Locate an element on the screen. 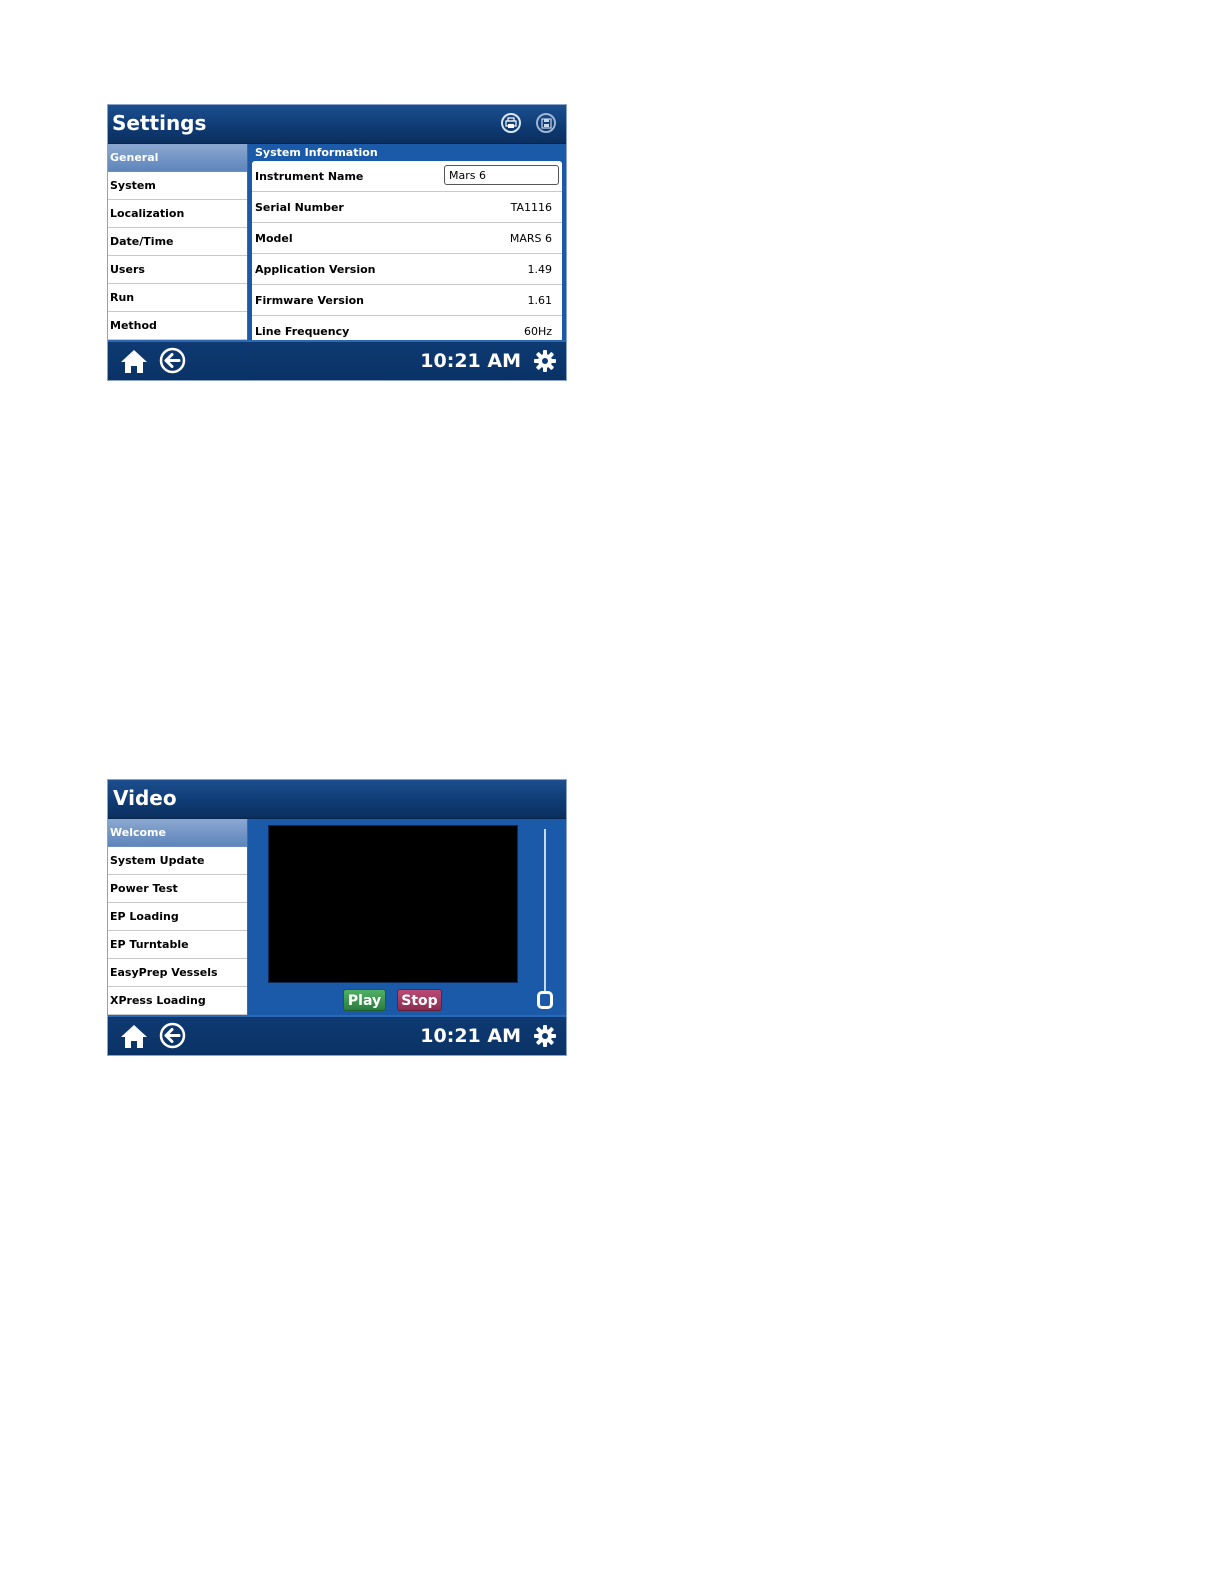 The width and height of the screenshot is (1224, 1584). sidebar-item-date-time: Date/Time is located at coordinates (177, 242).